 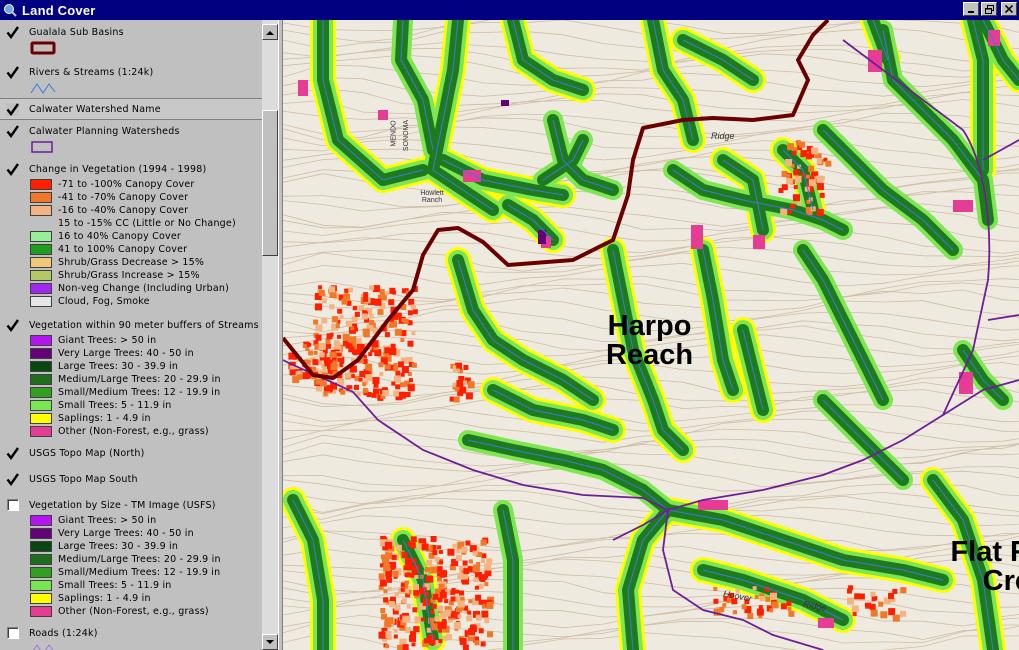 What do you see at coordinates (131, 637) in the screenshot?
I see `theme-roads: Roads (1:24k)` at bounding box center [131, 637].